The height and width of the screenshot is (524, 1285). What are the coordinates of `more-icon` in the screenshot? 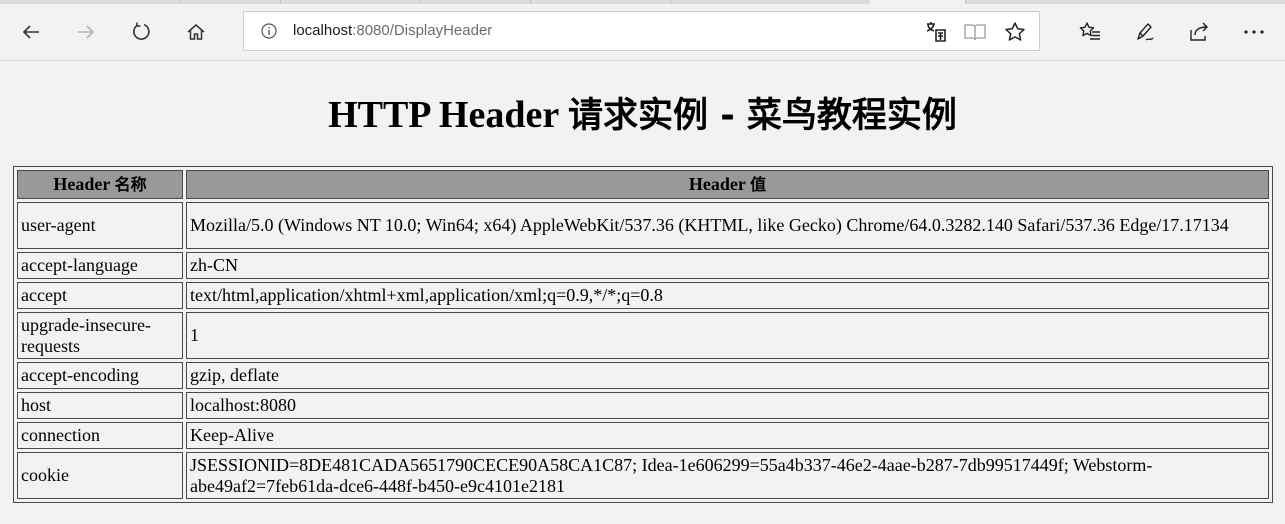 It's located at (1254, 32).